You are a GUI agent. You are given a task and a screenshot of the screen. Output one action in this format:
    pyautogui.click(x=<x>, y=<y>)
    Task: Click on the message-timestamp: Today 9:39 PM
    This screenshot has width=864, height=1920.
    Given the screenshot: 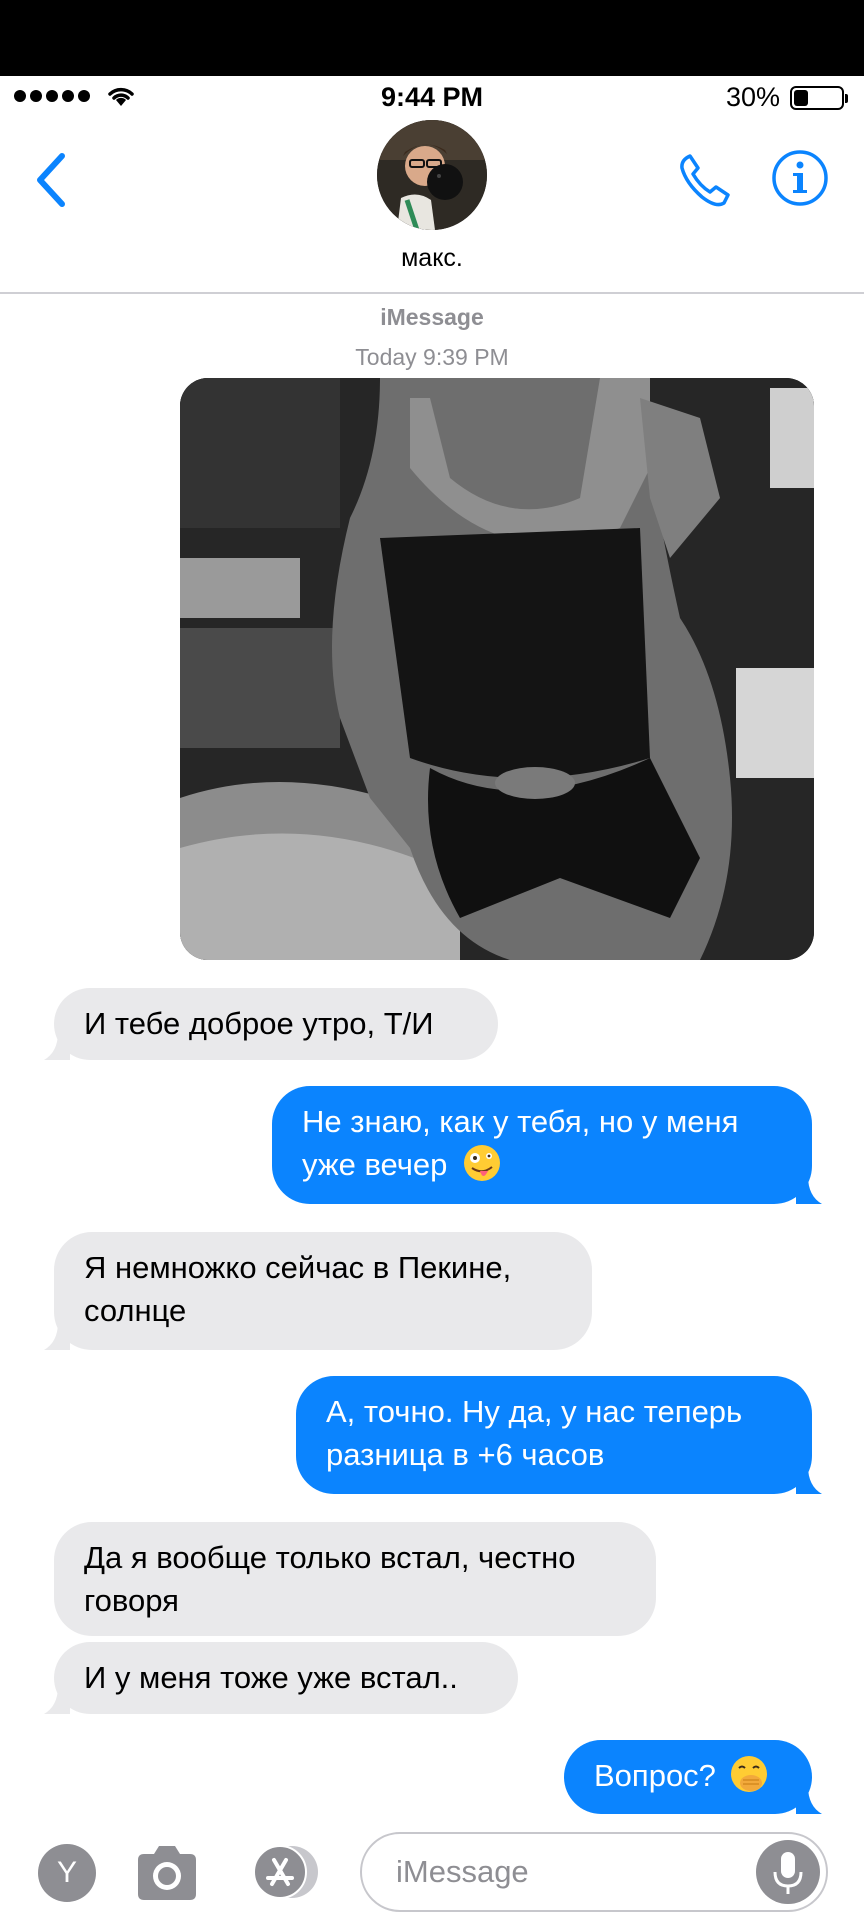 What is the action you would take?
    pyautogui.click(x=432, y=357)
    